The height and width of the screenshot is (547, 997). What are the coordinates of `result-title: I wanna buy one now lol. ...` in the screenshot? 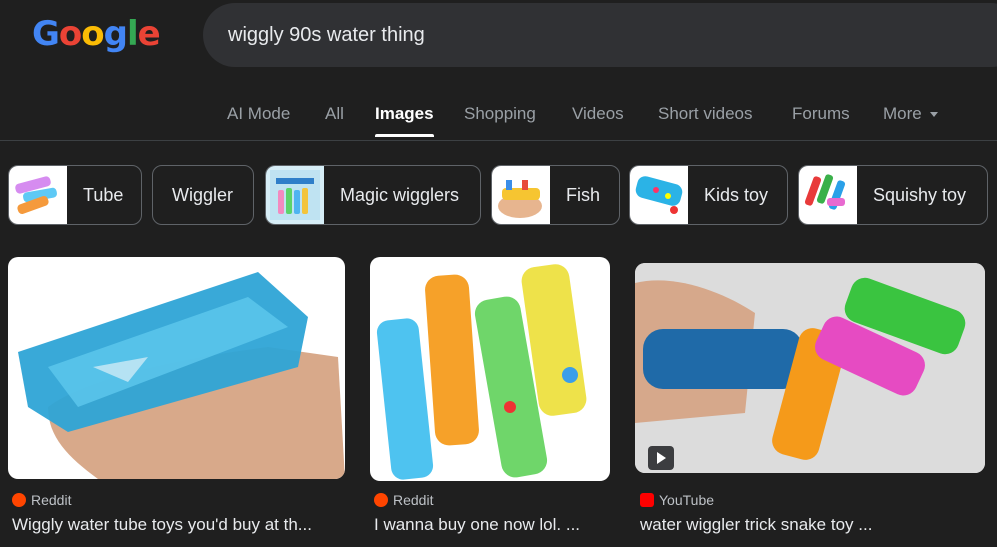 It's located at (491, 525).